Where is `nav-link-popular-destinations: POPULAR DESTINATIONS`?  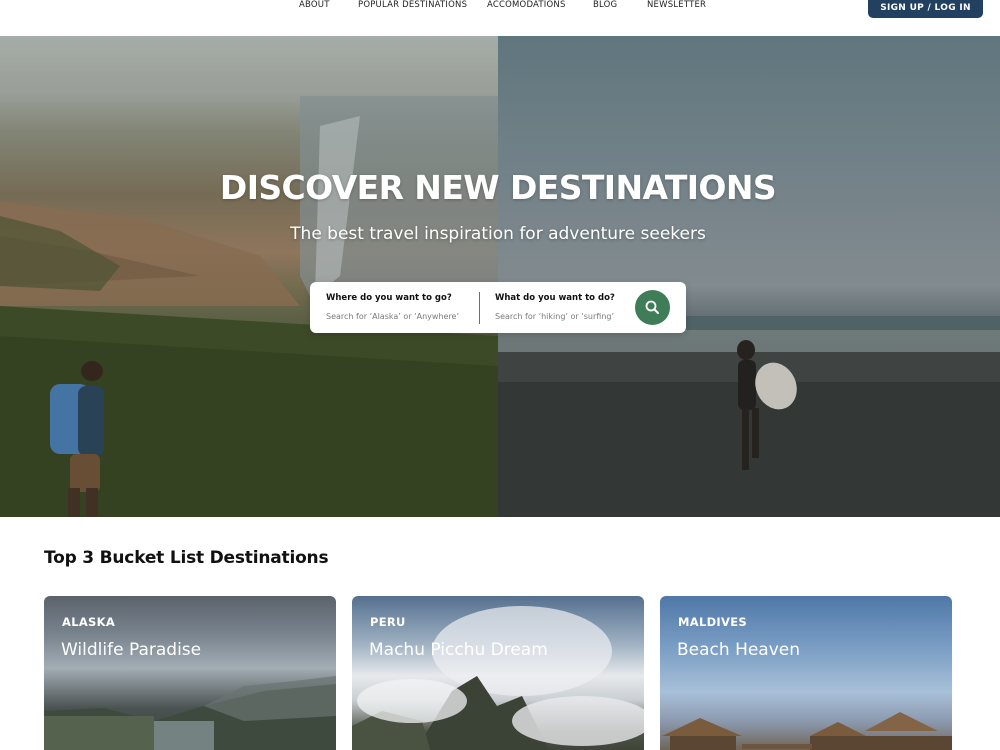 nav-link-popular-destinations: POPULAR DESTINATIONS is located at coordinates (412, 5).